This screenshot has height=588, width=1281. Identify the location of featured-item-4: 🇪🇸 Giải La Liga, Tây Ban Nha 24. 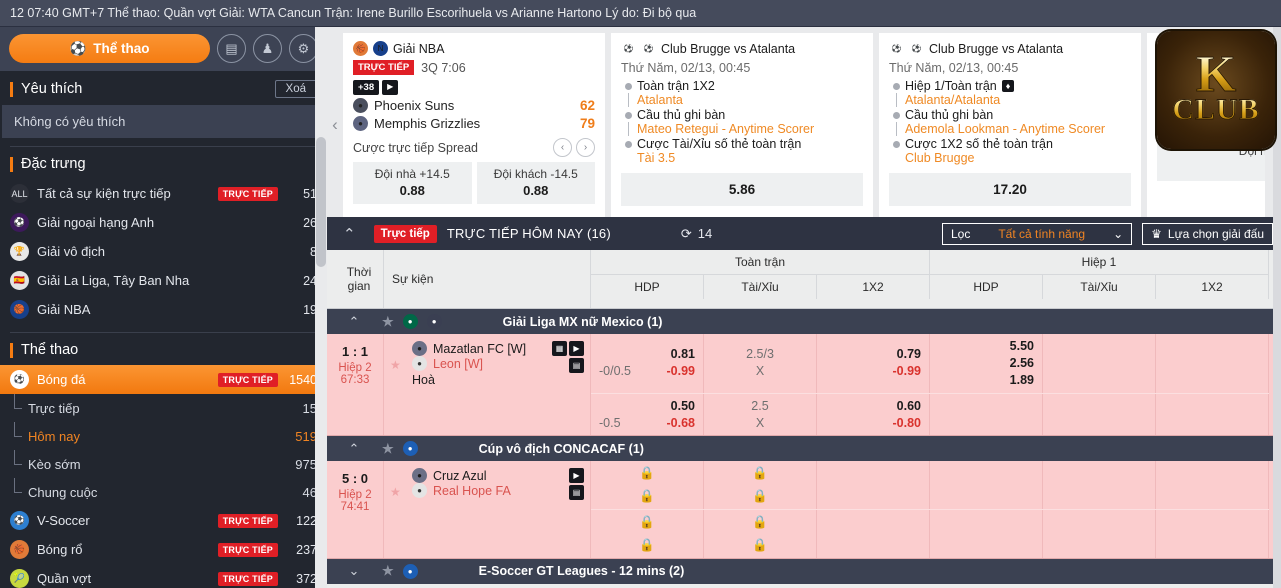
(163, 280).